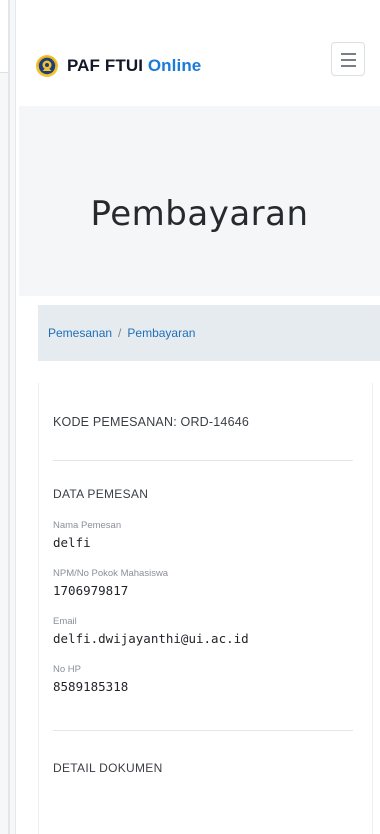 This screenshot has width=380, height=834. Describe the element at coordinates (151, 638) in the screenshot. I see `email-value: delfi.dwijayanthi@ui.ac.id` at that location.